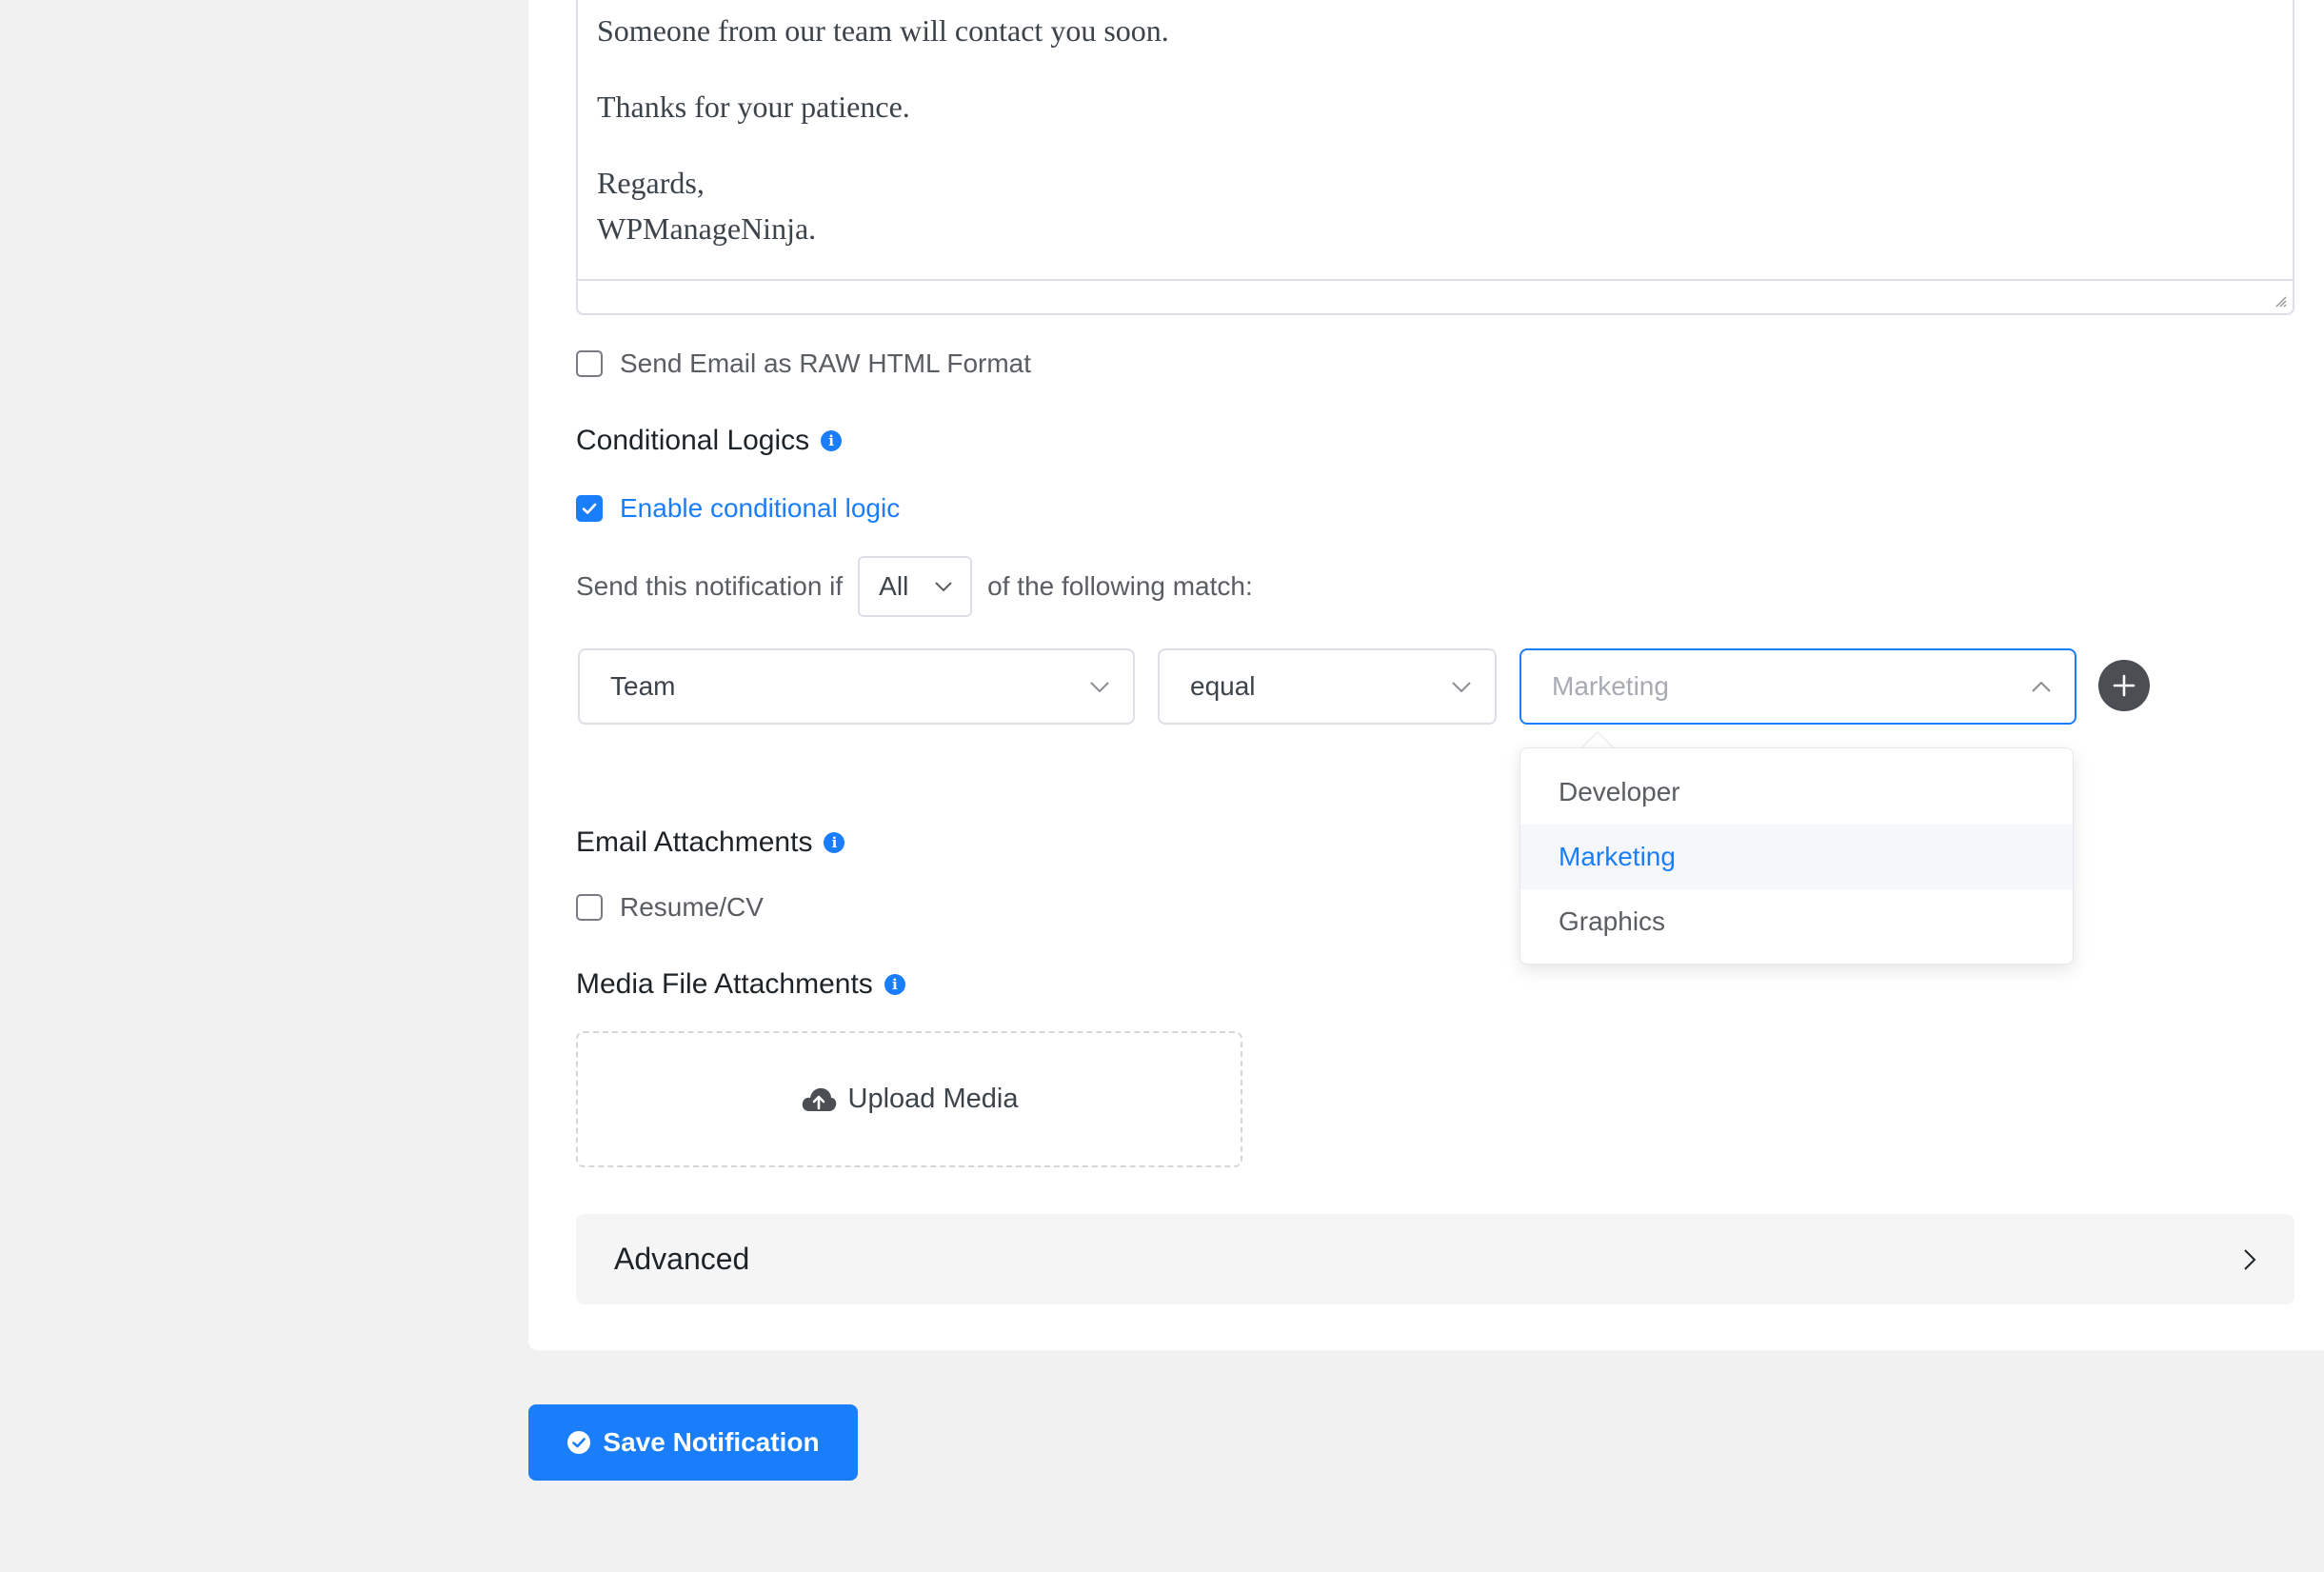 The height and width of the screenshot is (1572, 2324). I want to click on upload-media-dropzone: Upload Media, so click(909, 1099).